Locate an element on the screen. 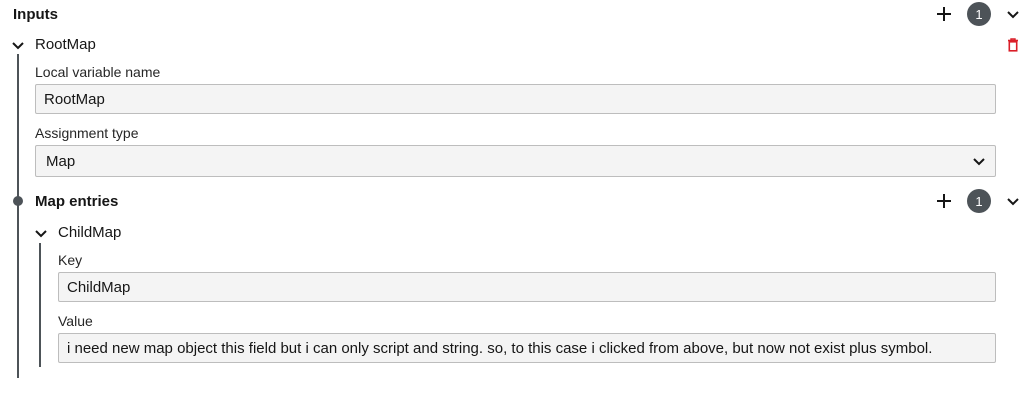  map-entries-node-dot is located at coordinates (18, 201).